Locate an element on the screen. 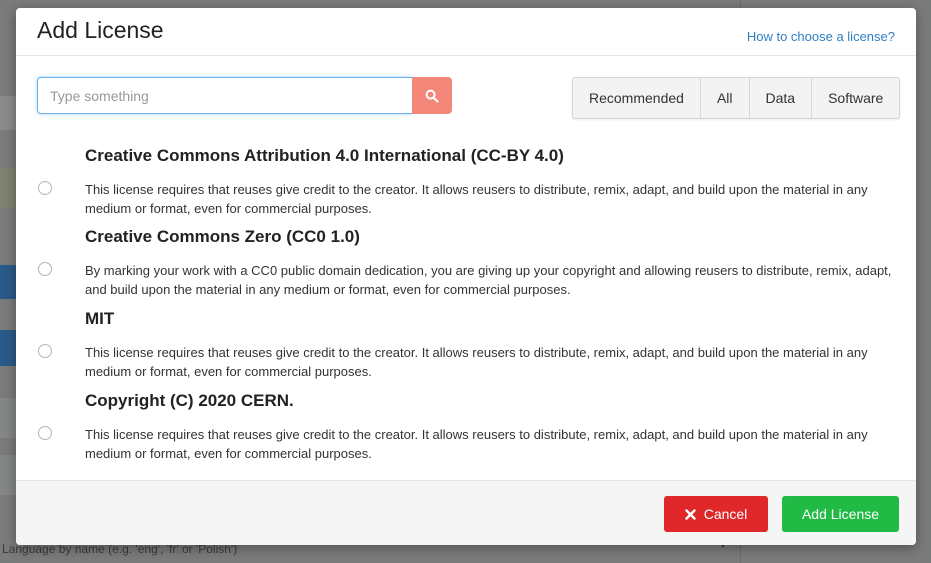 The width and height of the screenshot is (931, 563). cancel-label: Cancel is located at coordinates (725, 514).